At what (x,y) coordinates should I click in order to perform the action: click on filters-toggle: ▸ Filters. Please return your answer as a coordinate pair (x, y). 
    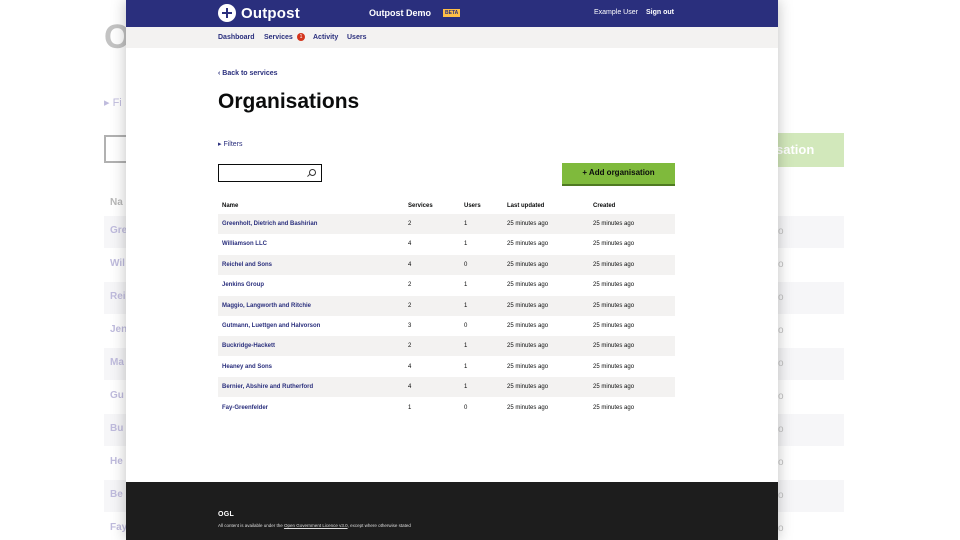
    Looking at the image, I should click on (230, 144).